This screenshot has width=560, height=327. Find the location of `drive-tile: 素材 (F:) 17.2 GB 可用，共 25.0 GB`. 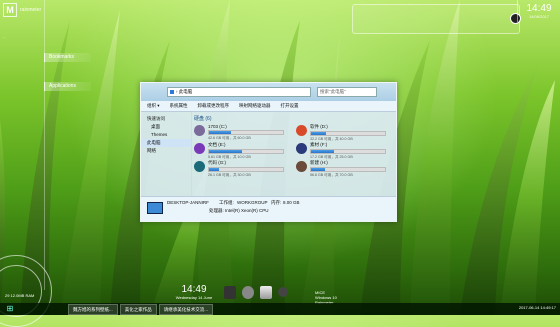

drive-tile: 素材 (F:) 17.2 GB 可用，共 25.0 GB is located at coordinates (341, 150).